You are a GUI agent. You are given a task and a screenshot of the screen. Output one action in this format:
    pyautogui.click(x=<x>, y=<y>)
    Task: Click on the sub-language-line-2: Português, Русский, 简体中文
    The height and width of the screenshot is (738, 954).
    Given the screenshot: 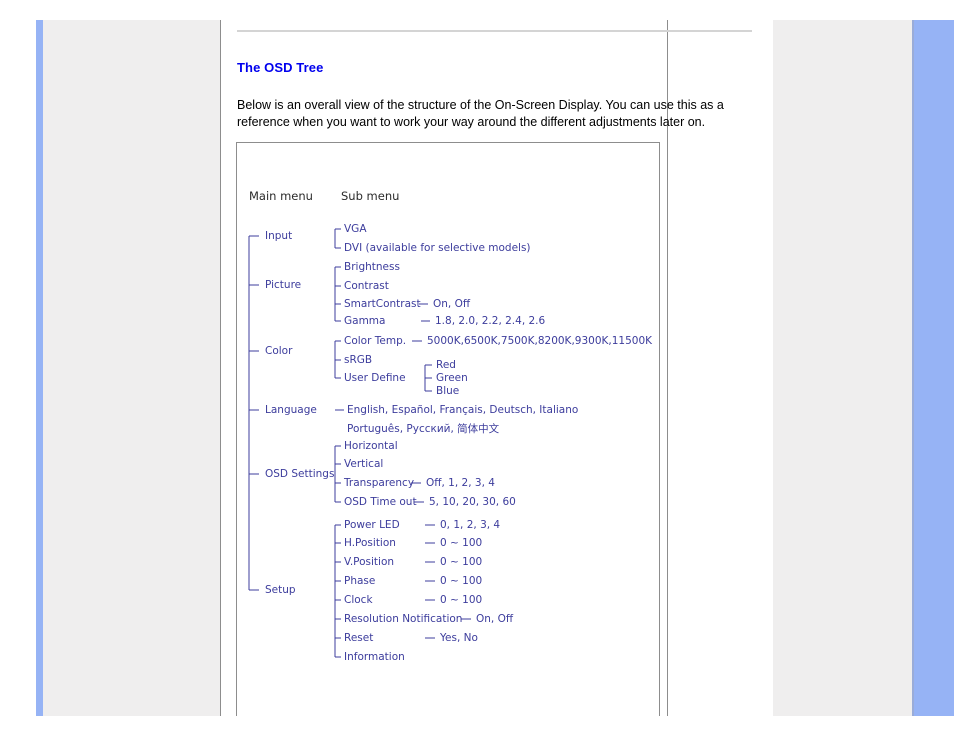 What is the action you would take?
    pyautogui.click(x=423, y=429)
    